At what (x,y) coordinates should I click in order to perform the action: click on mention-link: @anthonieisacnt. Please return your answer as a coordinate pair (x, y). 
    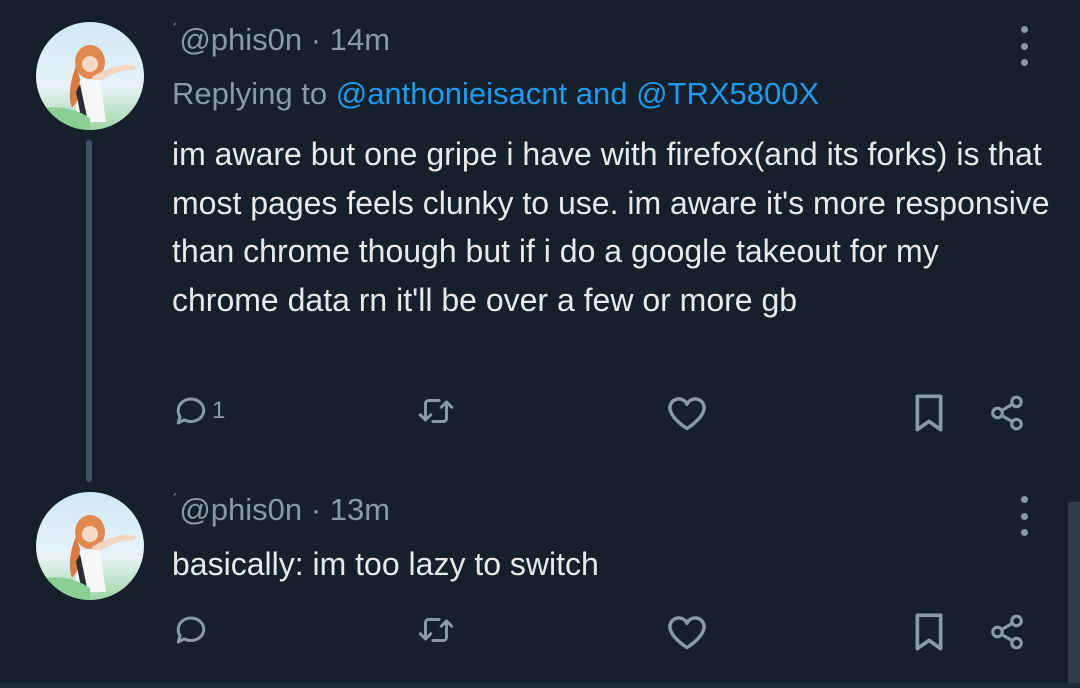
    Looking at the image, I should click on (451, 93).